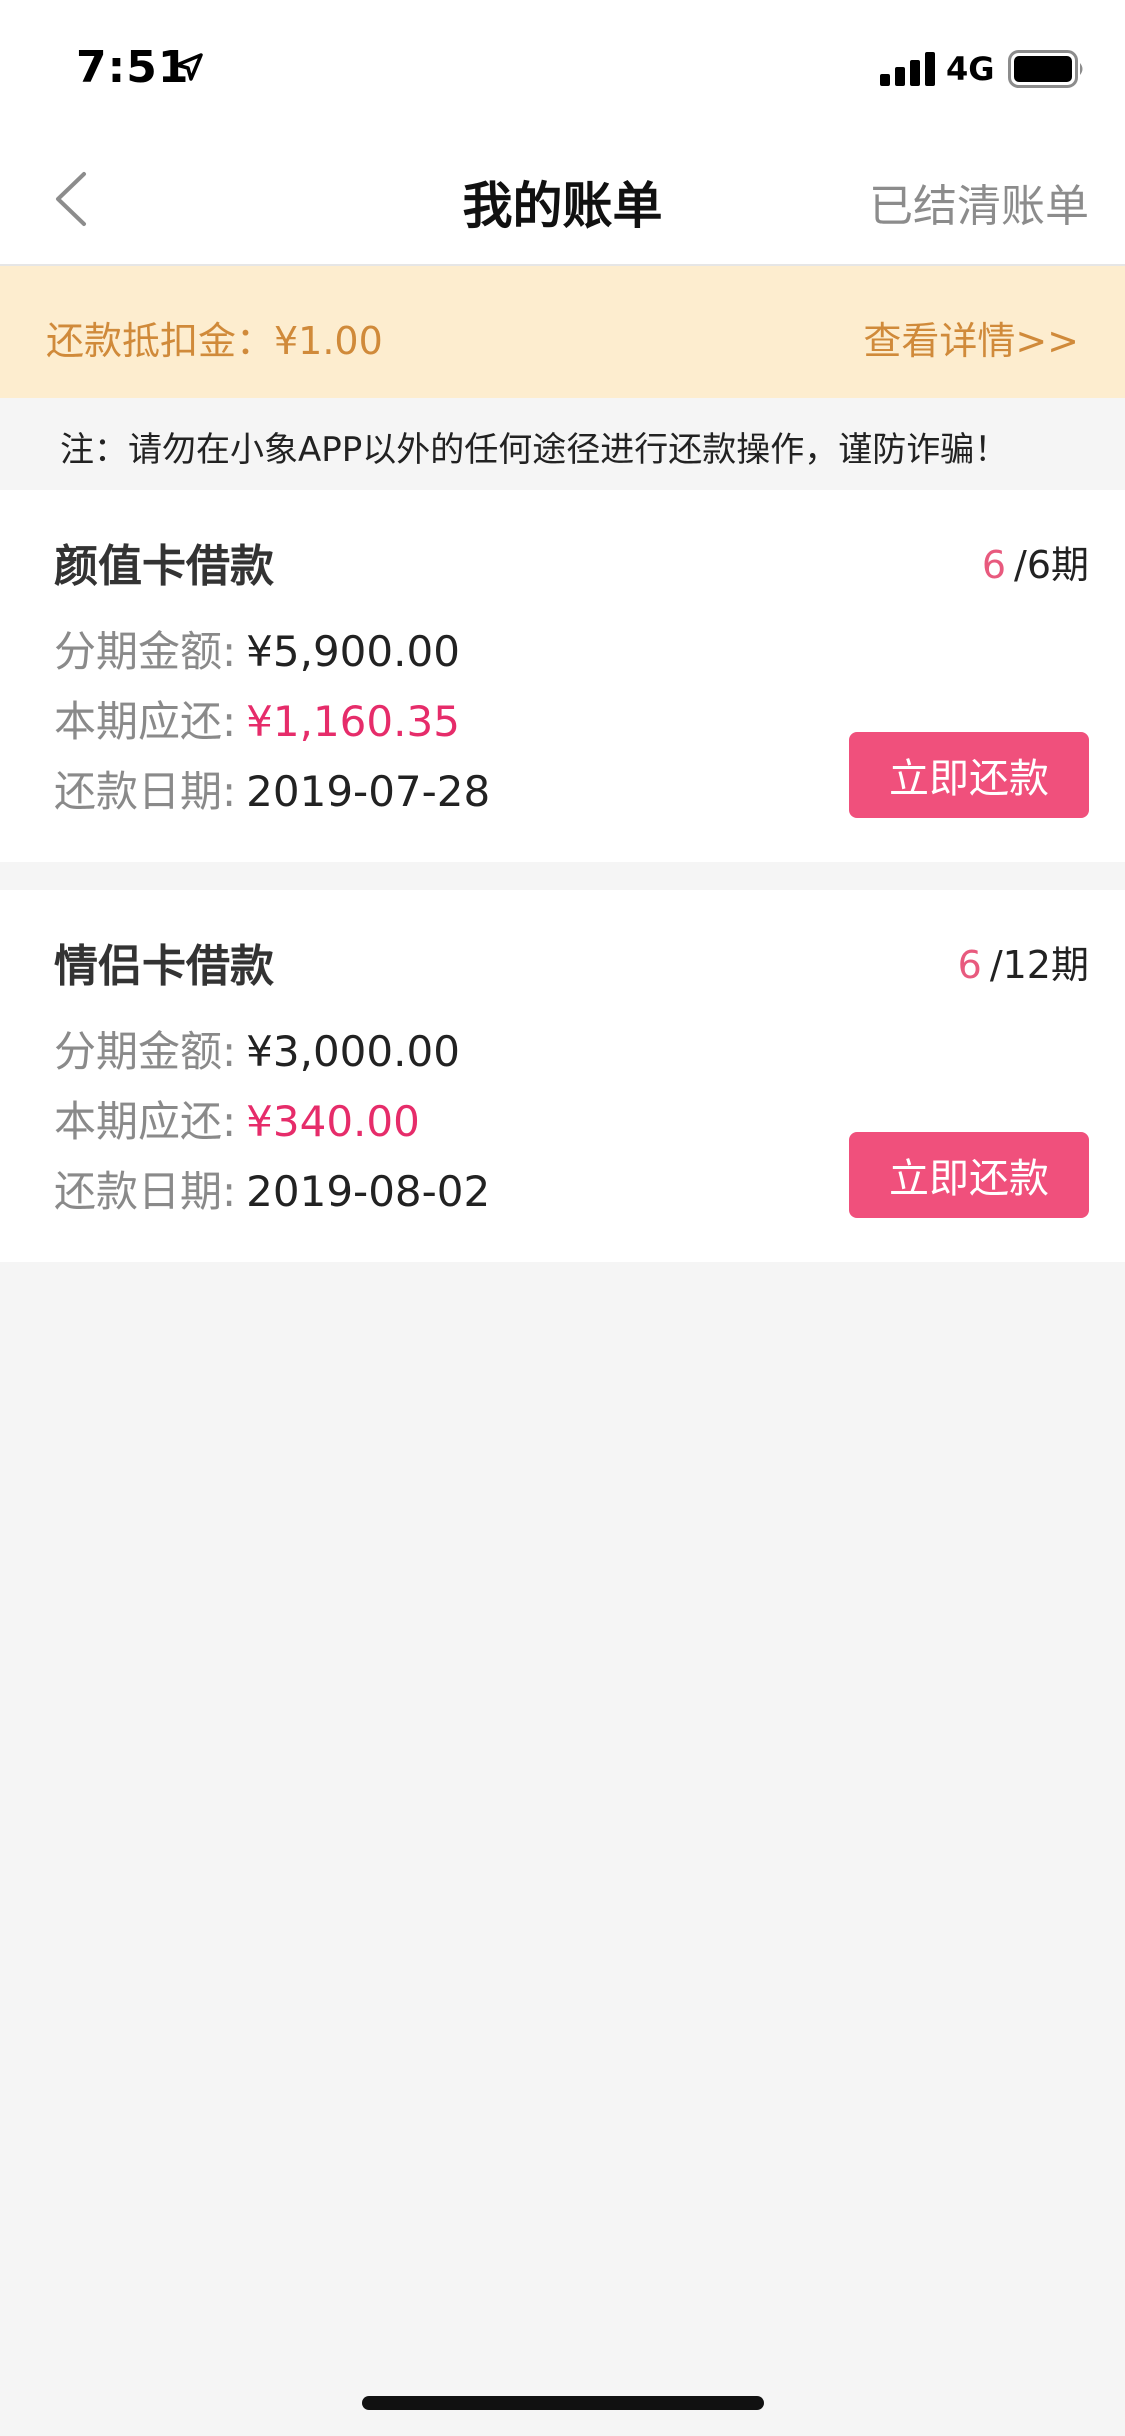 The height and width of the screenshot is (2436, 1125). What do you see at coordinates (189, 67) in the screenshot?
I see `location-arrow-icon` at bounding box center [189, 67].